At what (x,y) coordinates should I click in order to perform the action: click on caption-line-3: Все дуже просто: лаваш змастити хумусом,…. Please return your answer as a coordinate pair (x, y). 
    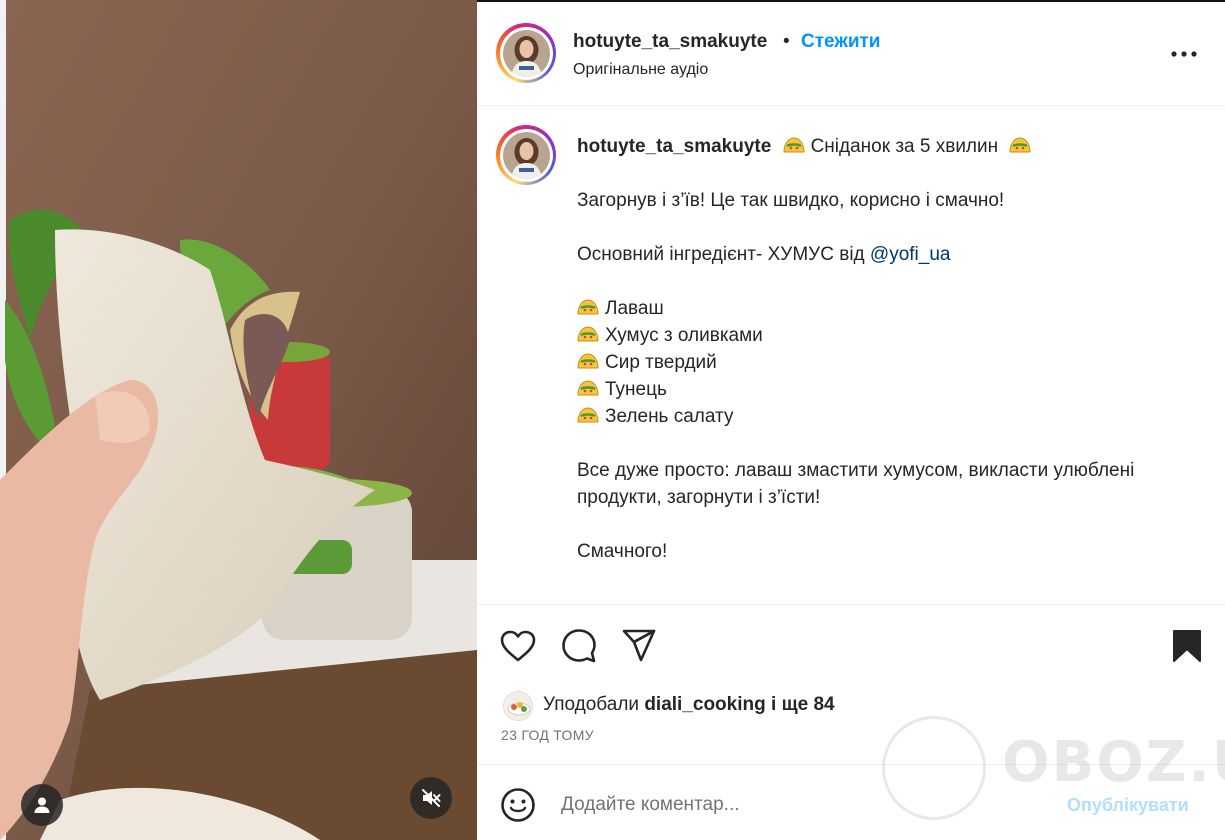
    Looking at the image, I should click on (856, 484).